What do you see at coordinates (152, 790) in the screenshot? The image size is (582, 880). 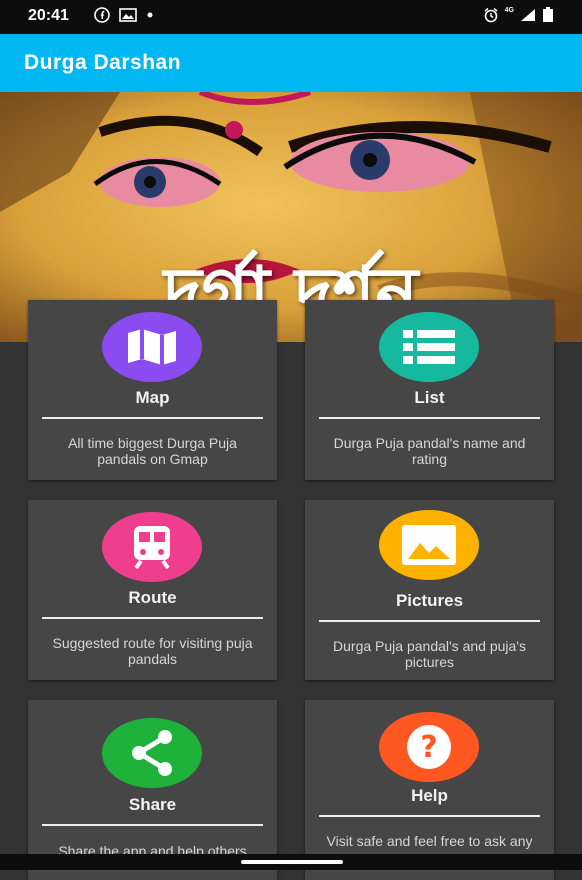 I see `share-card: Share Share the app and help others` at bounding box center [152, 790].